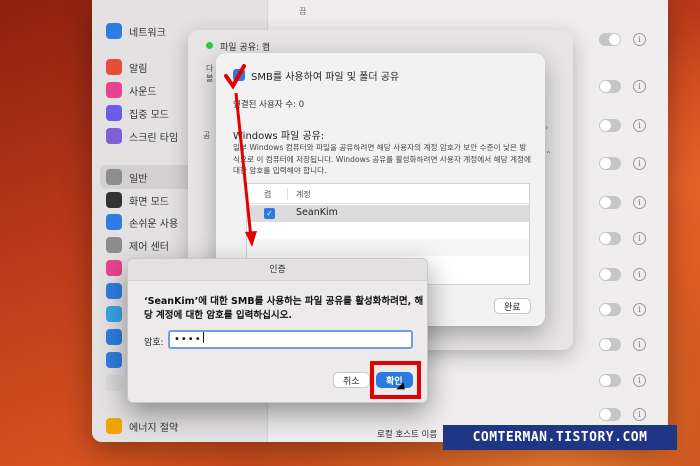 This screenshot has height=466, width=700. What do you see at coordinates (277, 270) in the screenshot?
I see `dialog-title: 인증` at bounding box center [277, 270].